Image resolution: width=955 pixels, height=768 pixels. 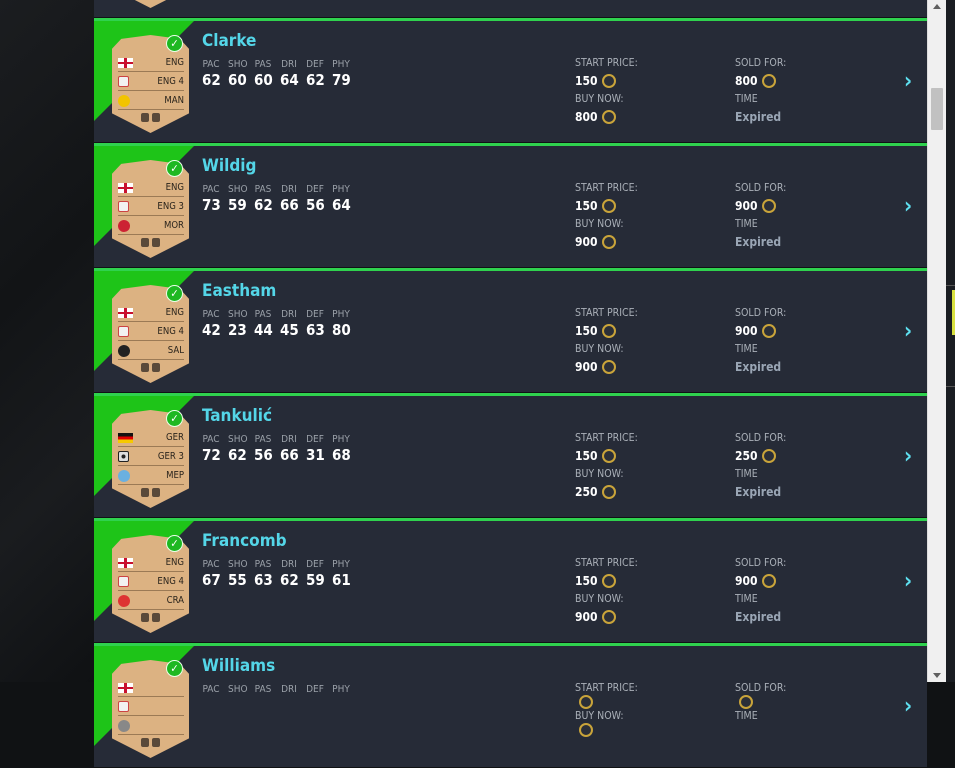 What do you see at coordinates (760, 581) in the screenshot?
I see `sold-for-value: 900` at bounding box center [760, 581].